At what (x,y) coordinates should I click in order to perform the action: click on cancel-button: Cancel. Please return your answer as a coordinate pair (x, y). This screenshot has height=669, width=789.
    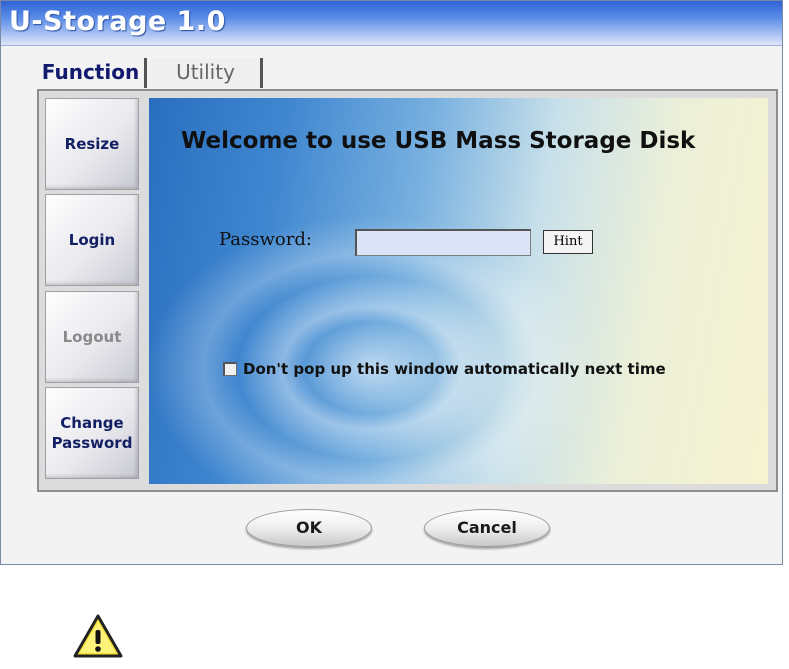
    Looking at the image, I should click on (487, 528).